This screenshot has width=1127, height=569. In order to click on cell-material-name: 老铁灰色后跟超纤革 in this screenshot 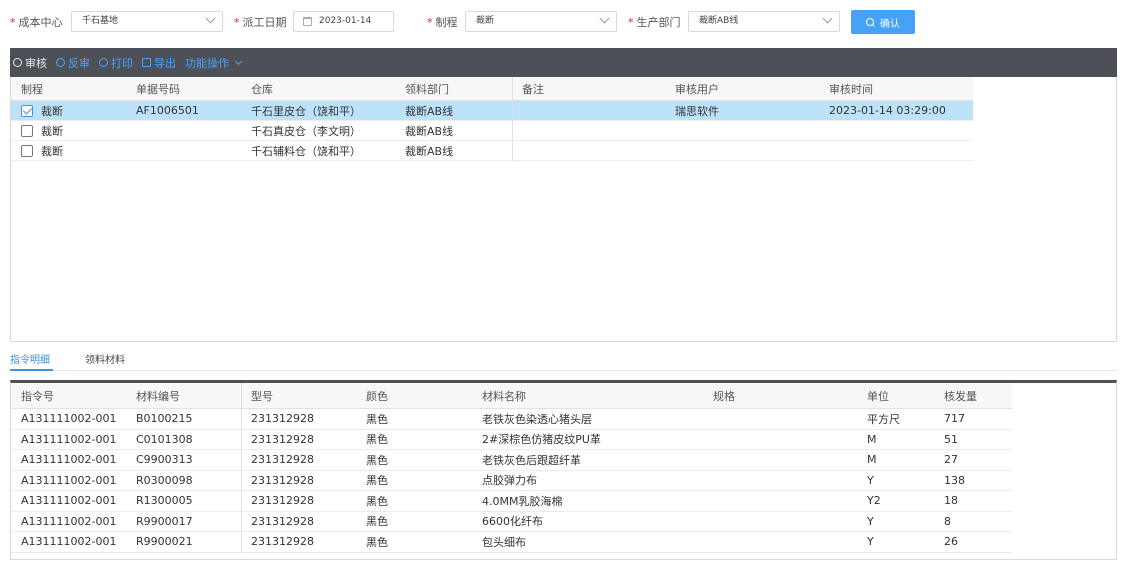, I will do `click(531, 460)`.